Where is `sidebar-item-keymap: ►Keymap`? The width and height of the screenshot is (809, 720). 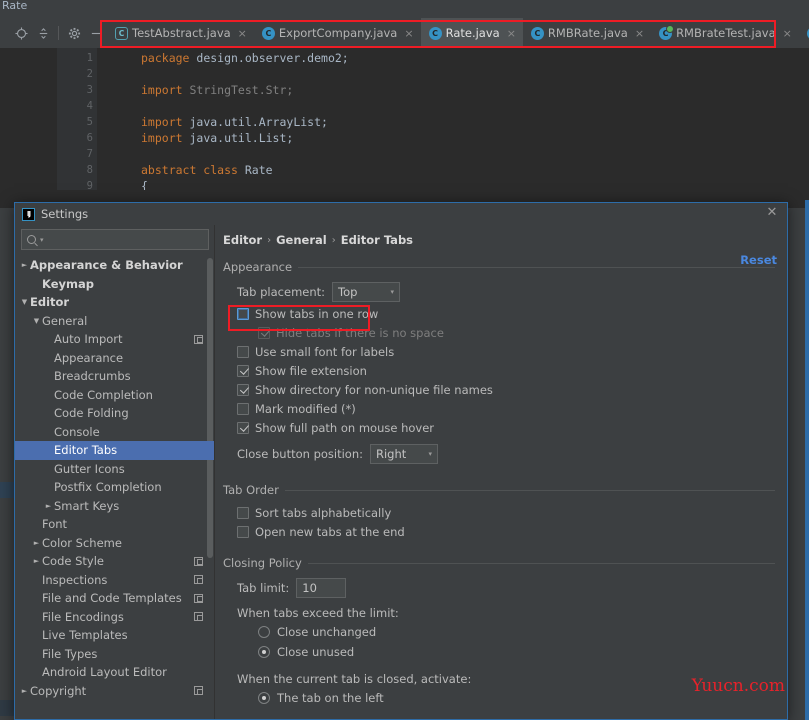
sidebar-item-keymap: ►Keymap is located at coordinates (115, 284).